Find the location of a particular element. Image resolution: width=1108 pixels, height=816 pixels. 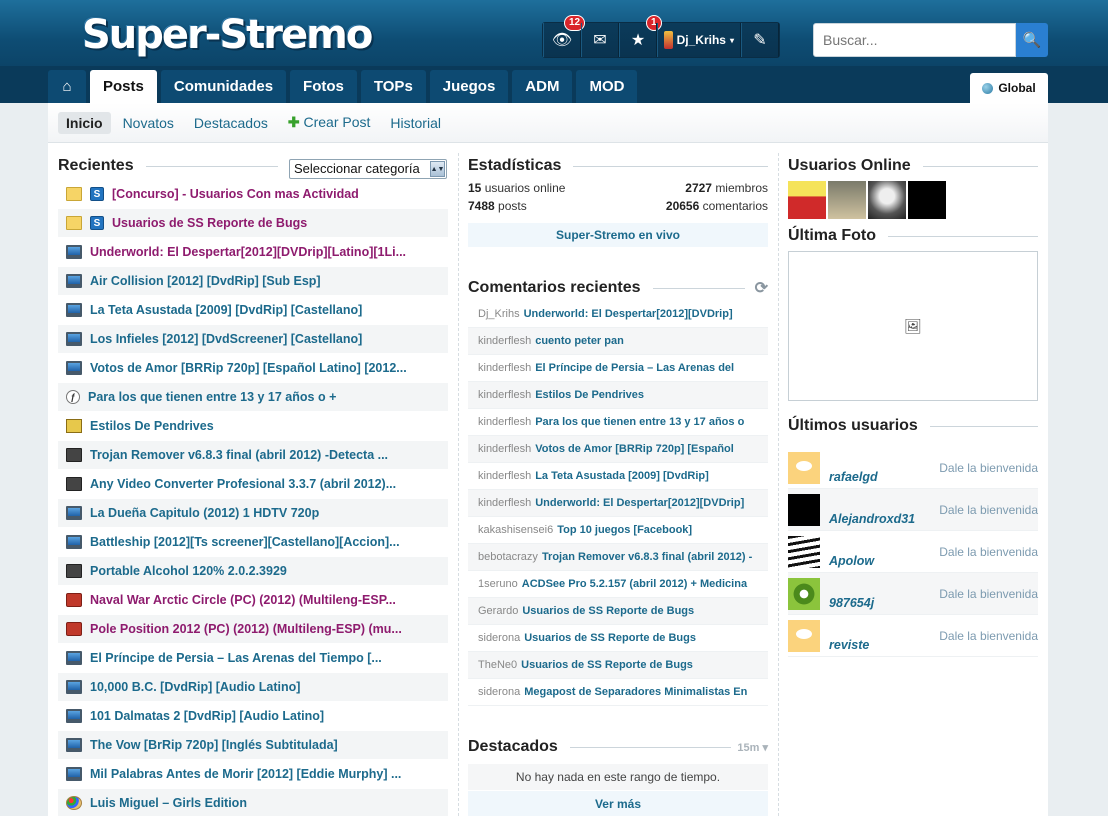

tab-adm: ADM is located at coordinates (542, 86).